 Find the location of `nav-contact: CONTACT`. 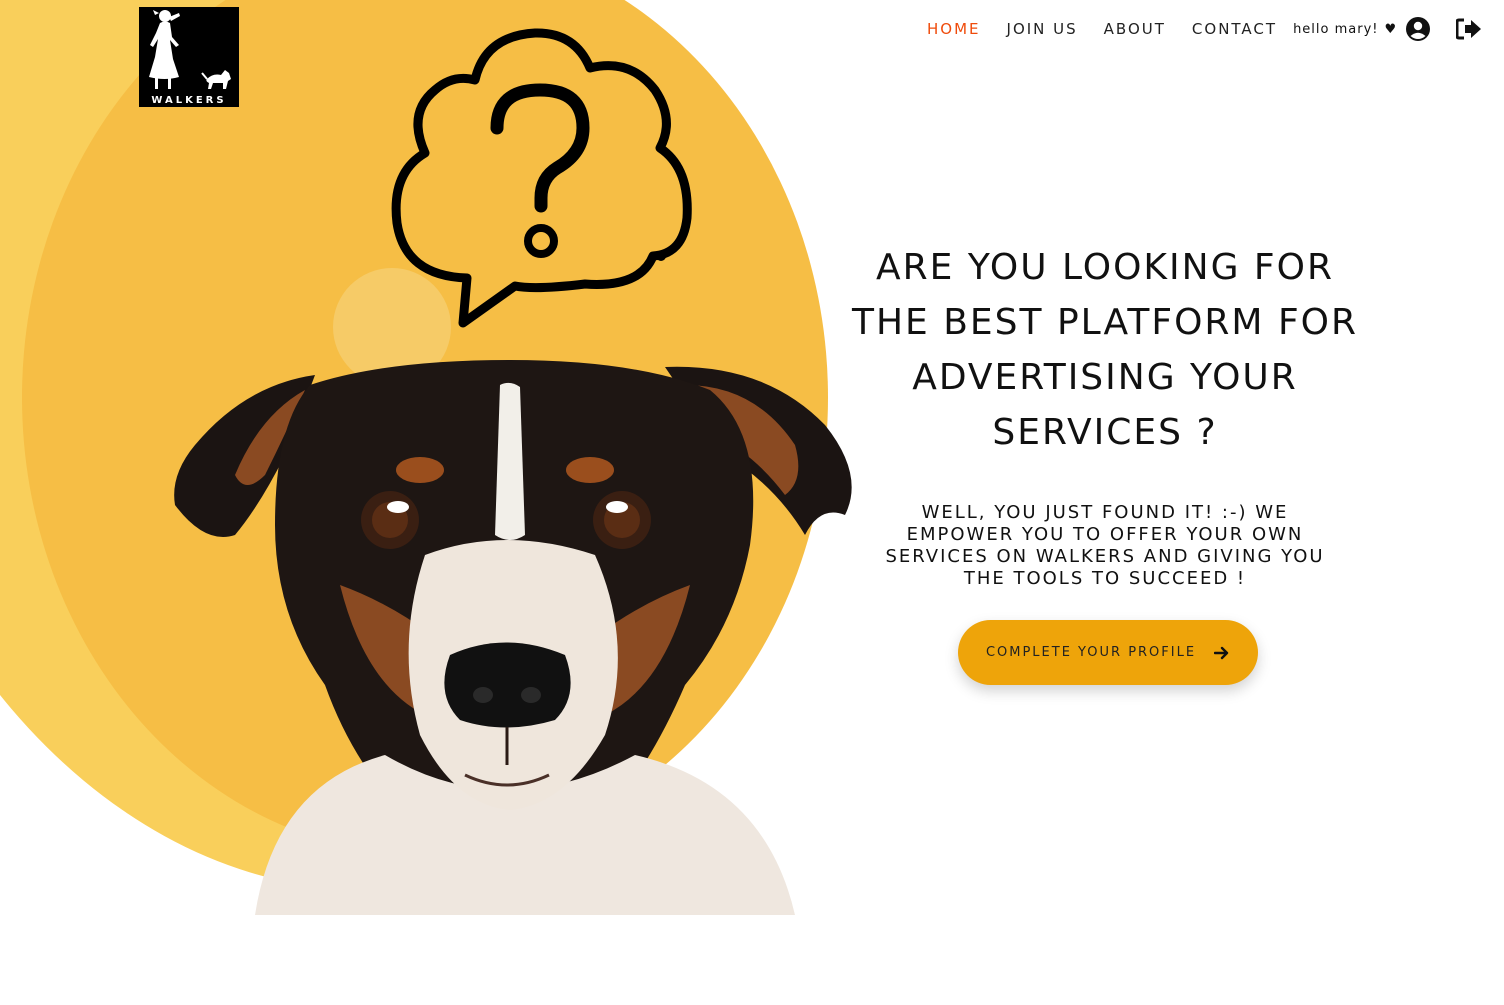

nav-contact: CONTACT is located at coordinates (1234, 29).